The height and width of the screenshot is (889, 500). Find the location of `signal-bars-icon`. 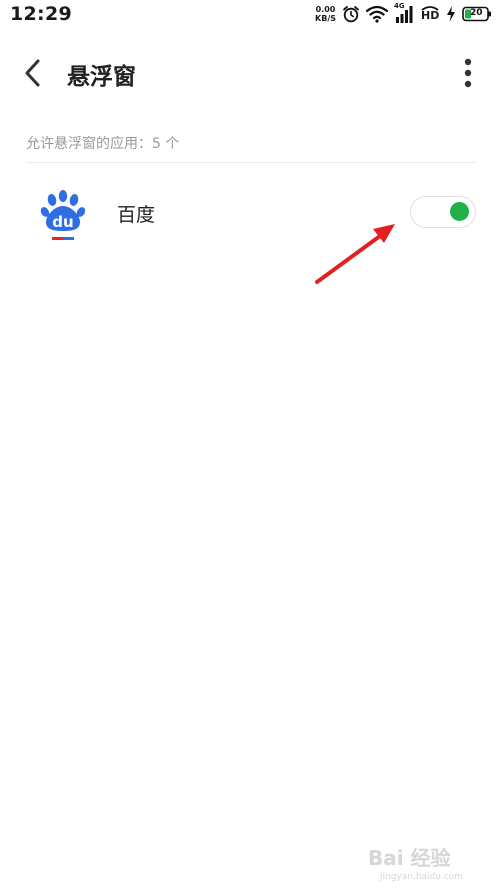

signal-bars-icon is located at coordinates (404, 14).